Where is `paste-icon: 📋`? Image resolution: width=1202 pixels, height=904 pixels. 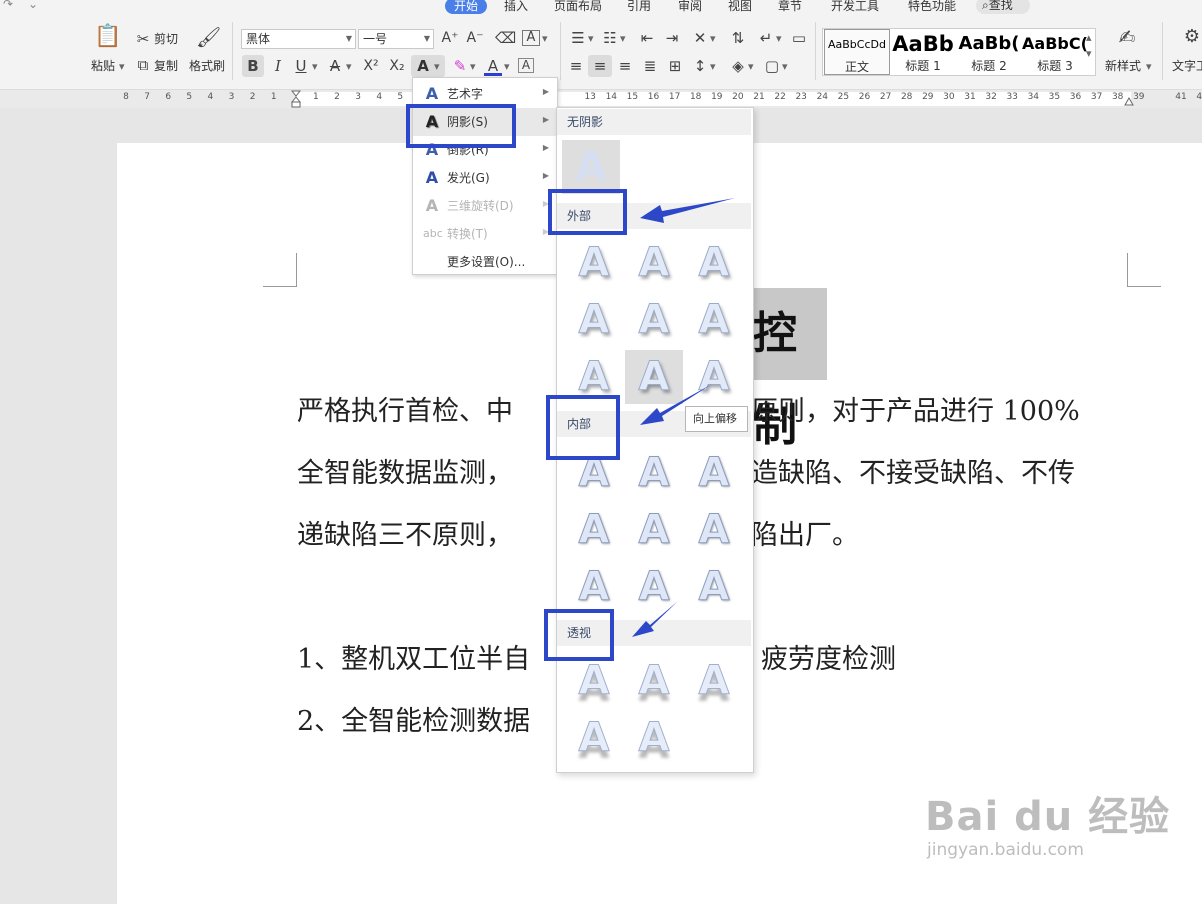 paste-icon: 📋 is located at coordinates (107, 37).